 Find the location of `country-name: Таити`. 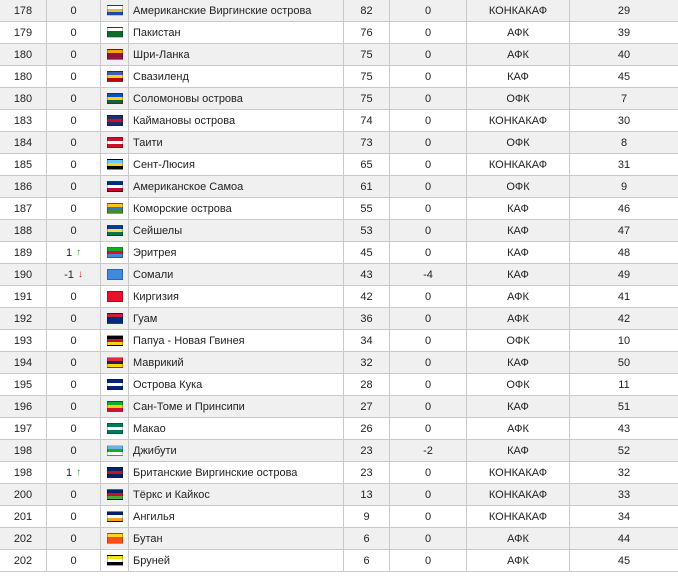

country-name: Таити is located at coordinates (148, 143).